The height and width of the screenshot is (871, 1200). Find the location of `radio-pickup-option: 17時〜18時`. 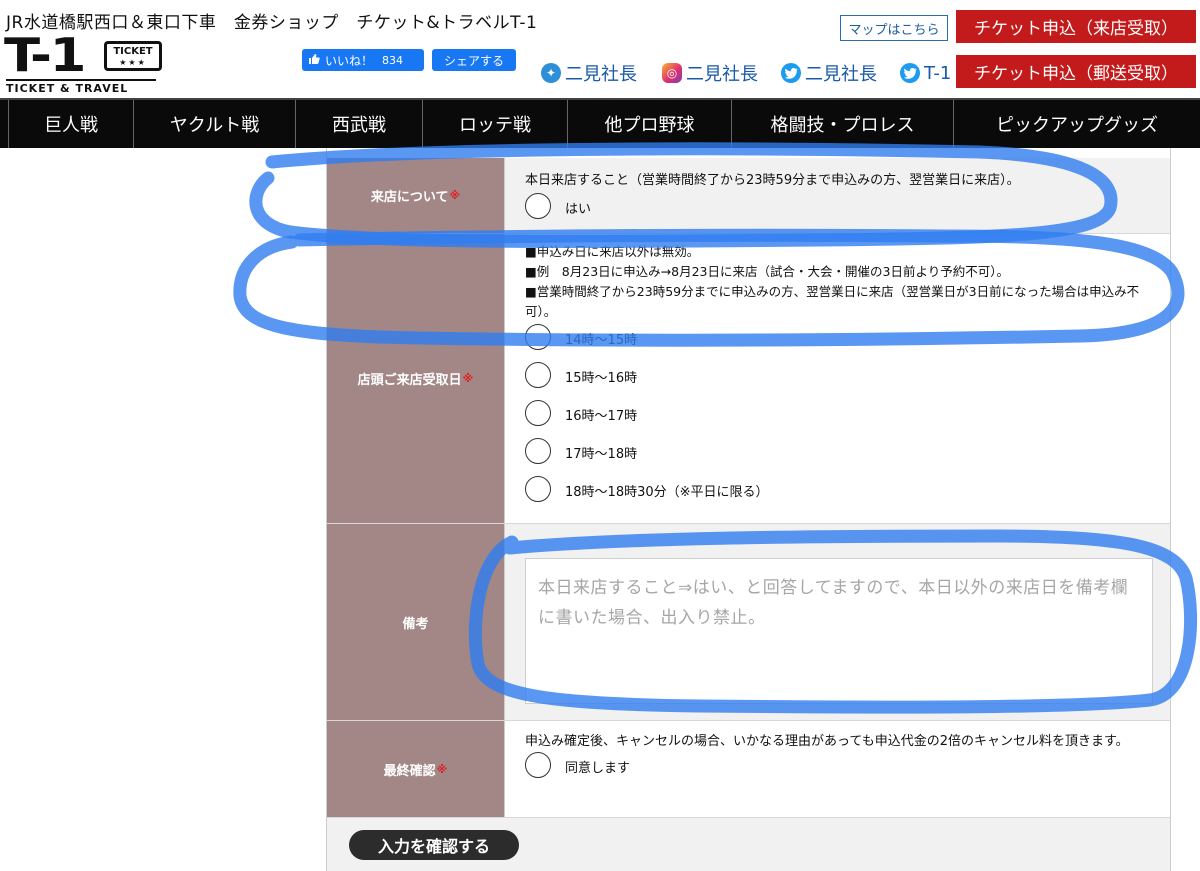

radio-pickup-option: 17時〜18時 is located at coordinates (847, 451).